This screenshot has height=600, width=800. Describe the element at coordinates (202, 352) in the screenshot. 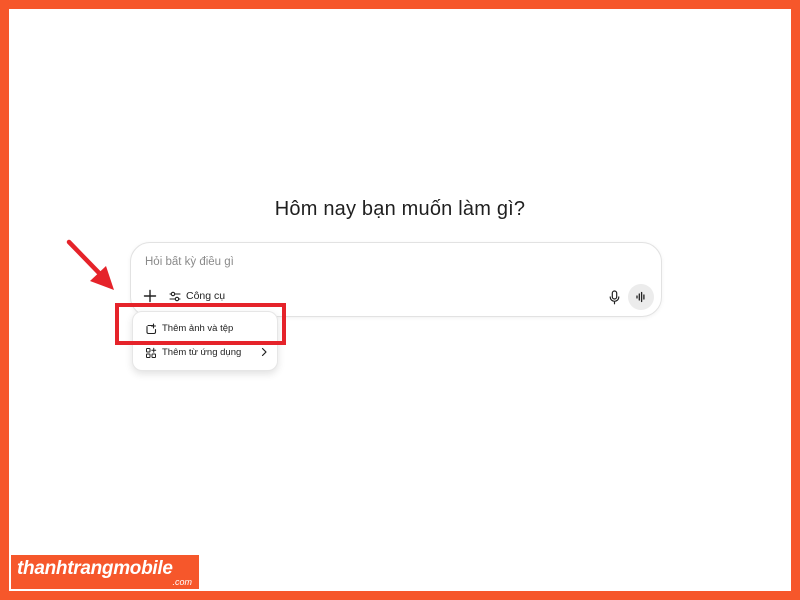

I see `menu-item-label: Thêm từ ứng dụng` at that location.